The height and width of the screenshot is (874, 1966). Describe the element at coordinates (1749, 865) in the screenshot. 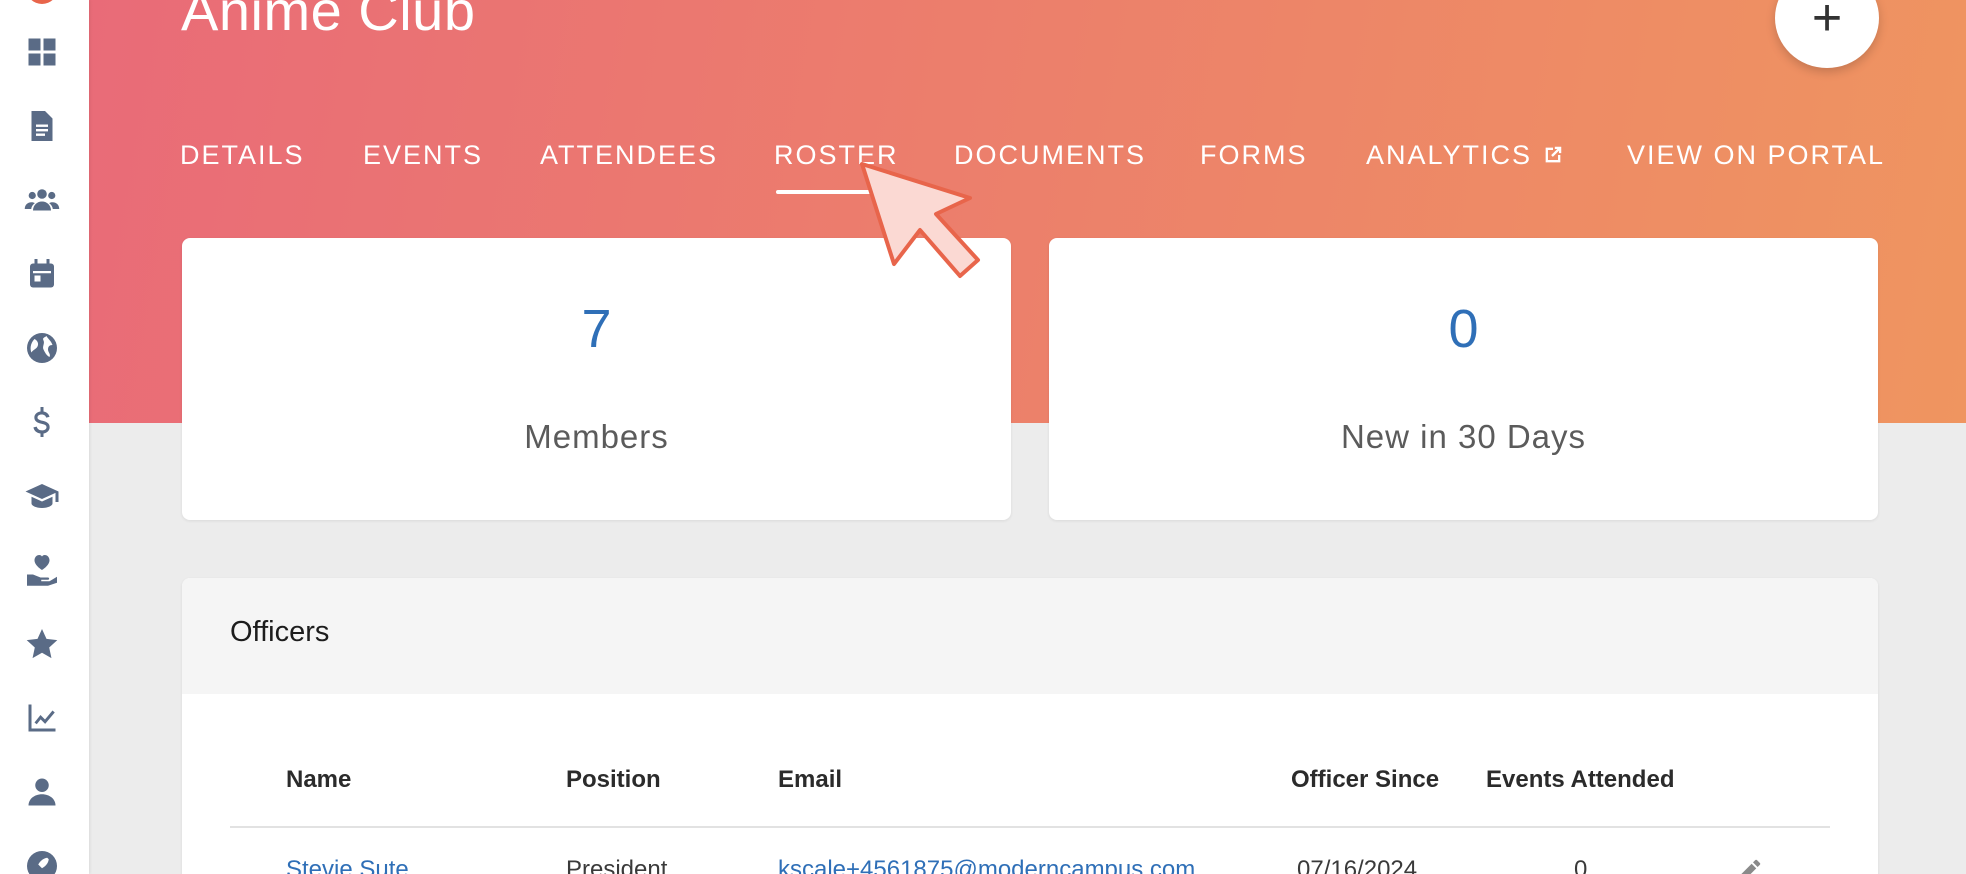

I see `pencil-icon` at that location.